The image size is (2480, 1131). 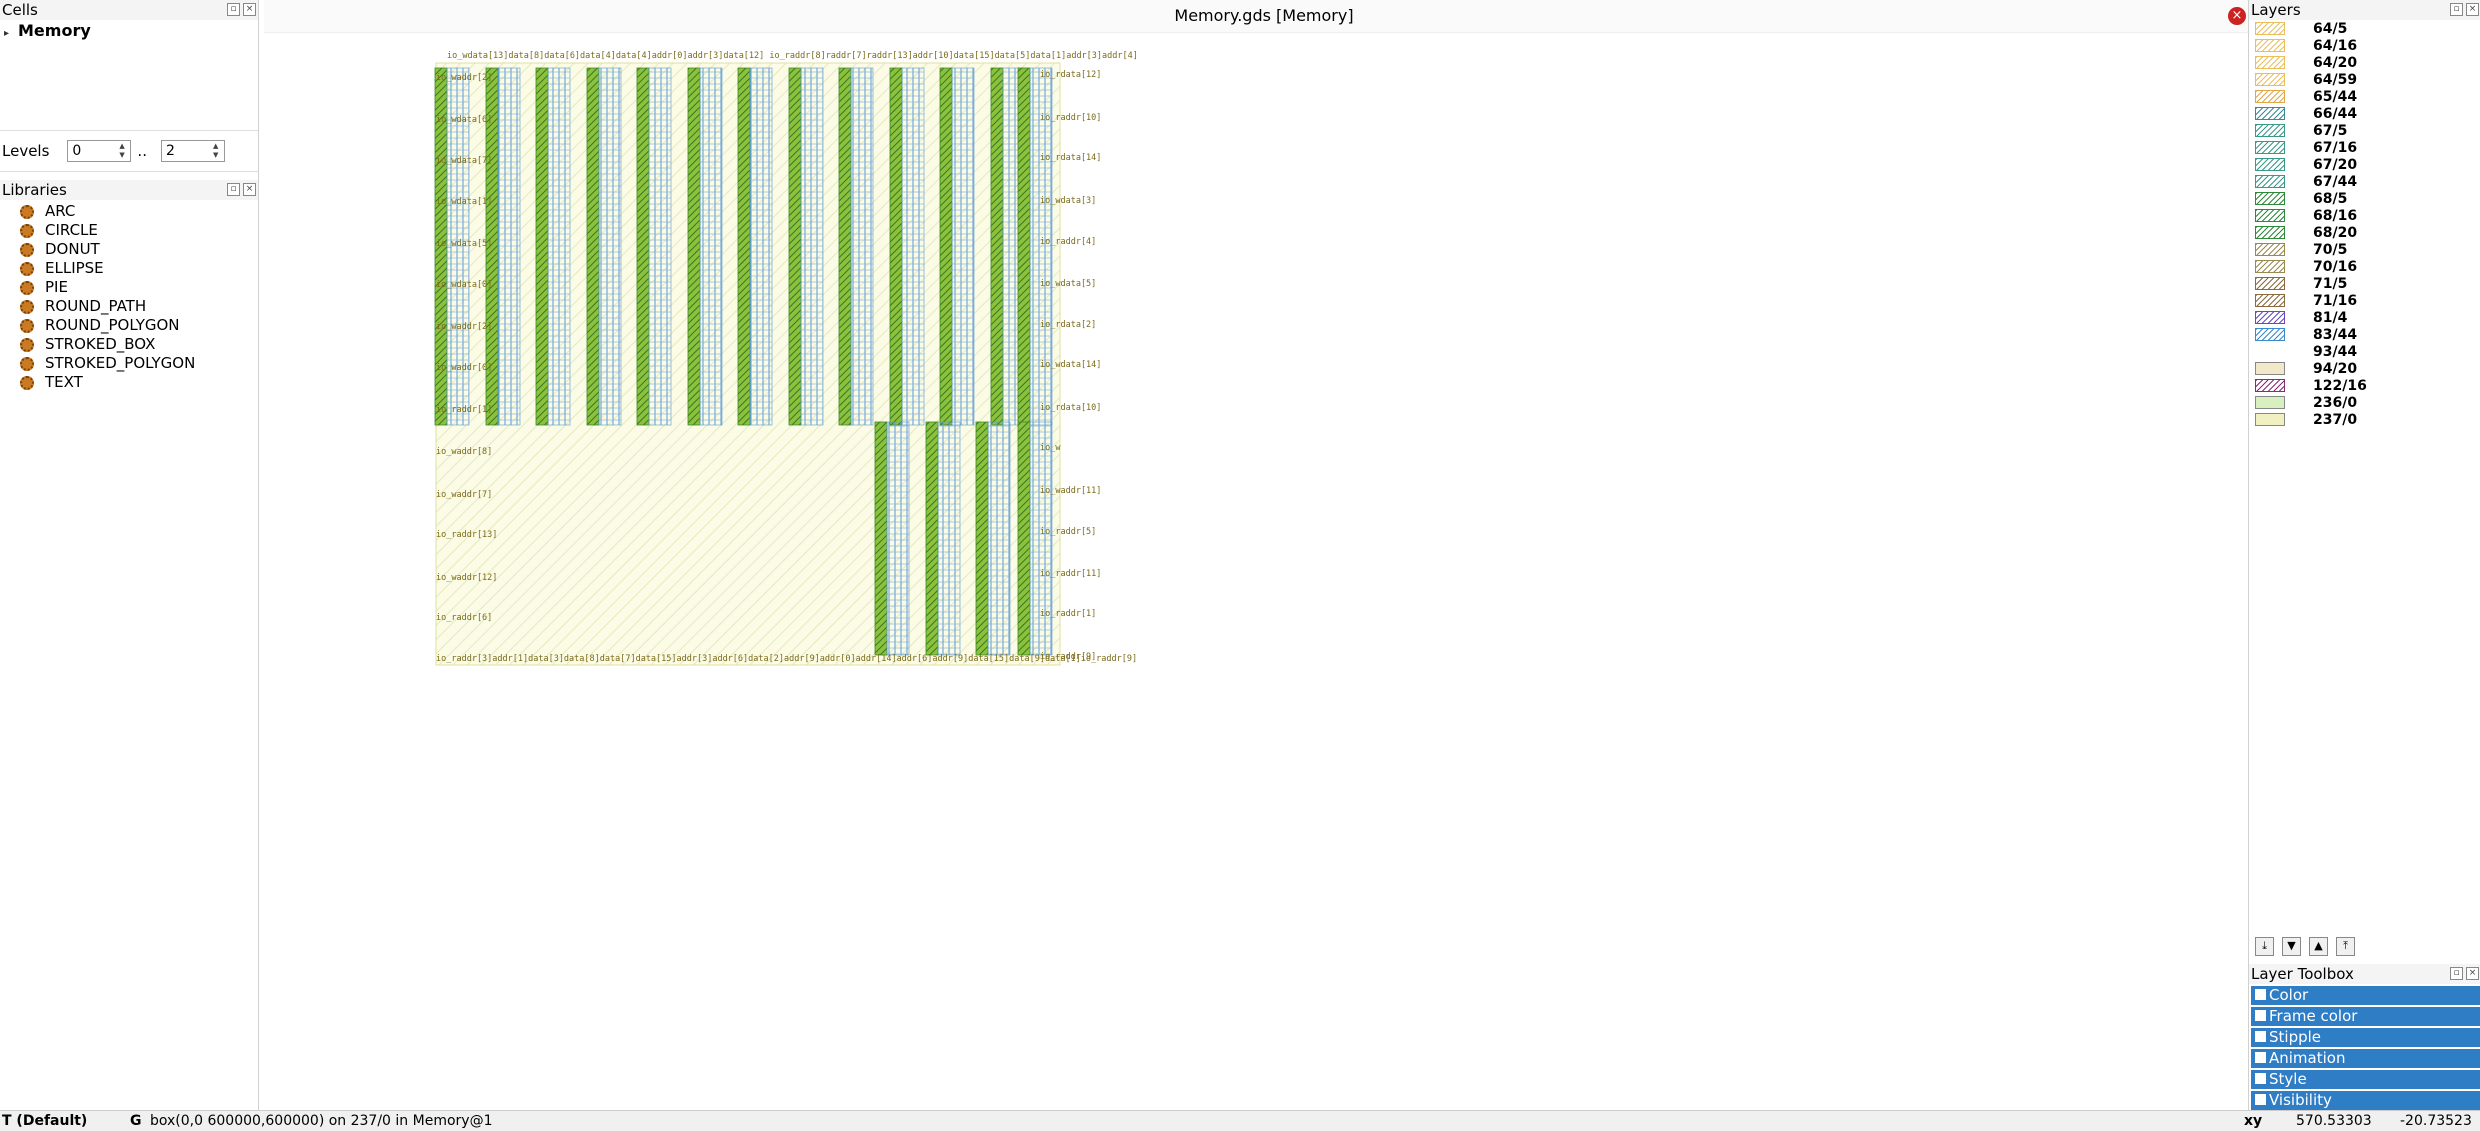 I want to click on top-column-11-green-rail, so click(x=946, y=246).